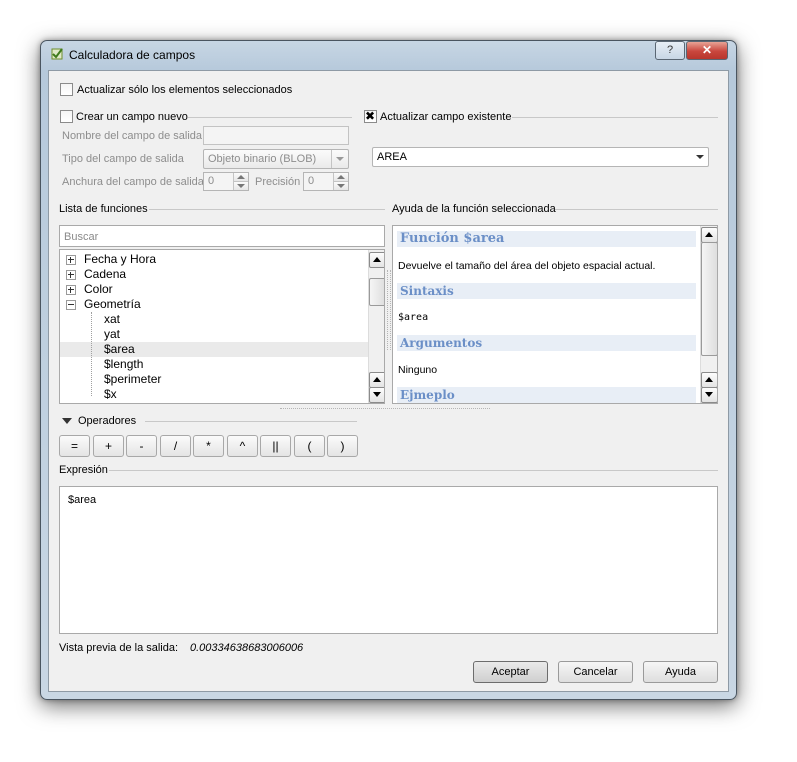 The image size is (797, 762). I want to click on close-icon: ✕, so click(707, 50).